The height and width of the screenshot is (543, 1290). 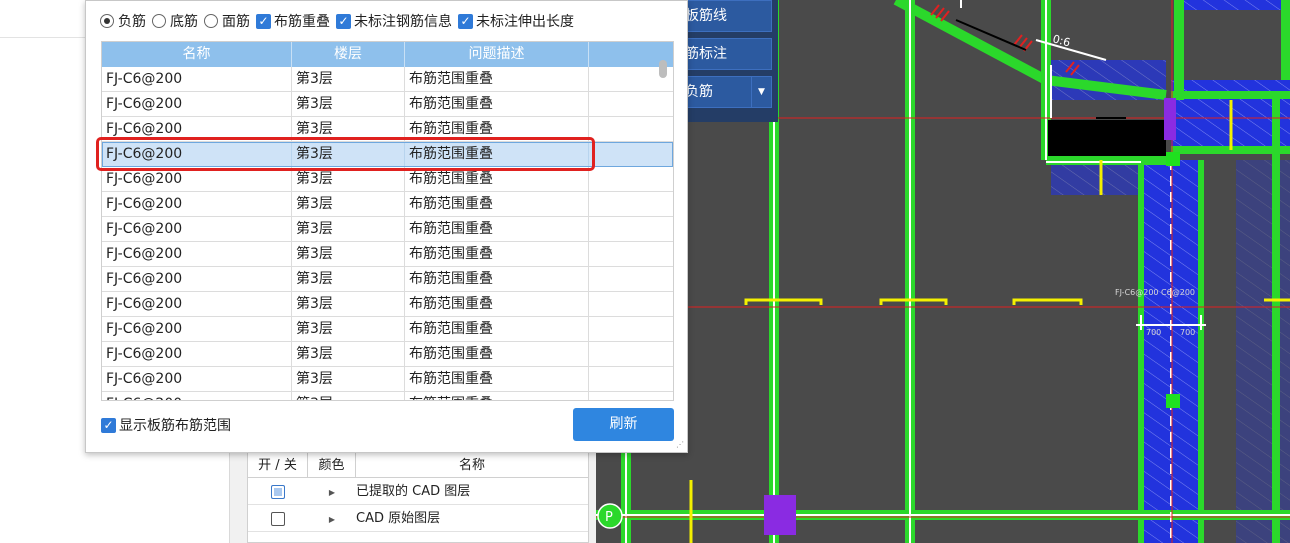 What do you see at coordinates (680, 445) in the screenshot?
I see `resize-grip-icon: ⋰` at bounding box center [680, 445].